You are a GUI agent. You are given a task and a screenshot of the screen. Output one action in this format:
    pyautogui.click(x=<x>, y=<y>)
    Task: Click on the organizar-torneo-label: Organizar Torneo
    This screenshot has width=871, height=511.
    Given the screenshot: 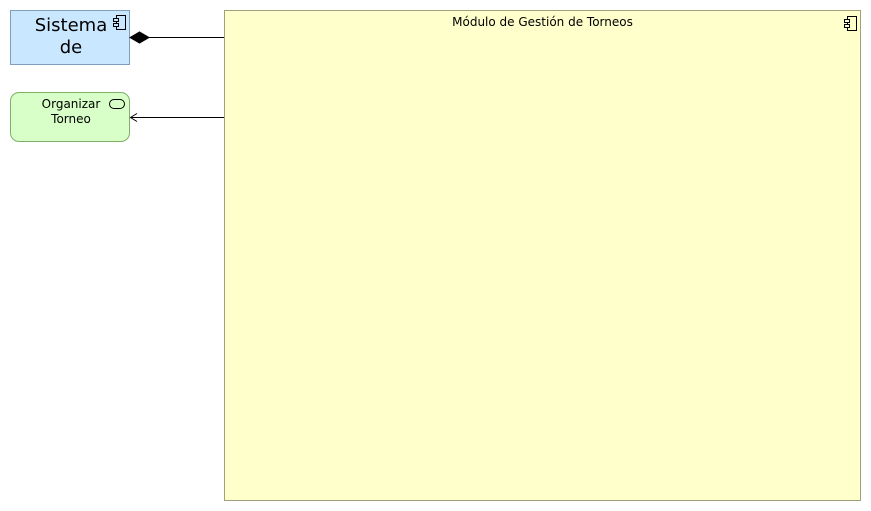 What is the action you would take?
    pyautogui.click(x=71, y=111)
    